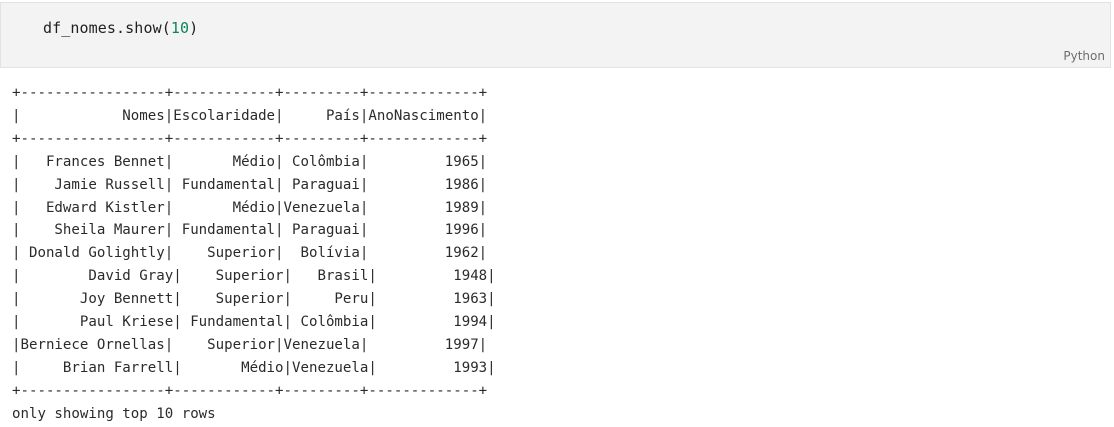  I want to click on table-row: | Frances Bennet| Médio| Colômbia| 1965|, so click(250, 161).